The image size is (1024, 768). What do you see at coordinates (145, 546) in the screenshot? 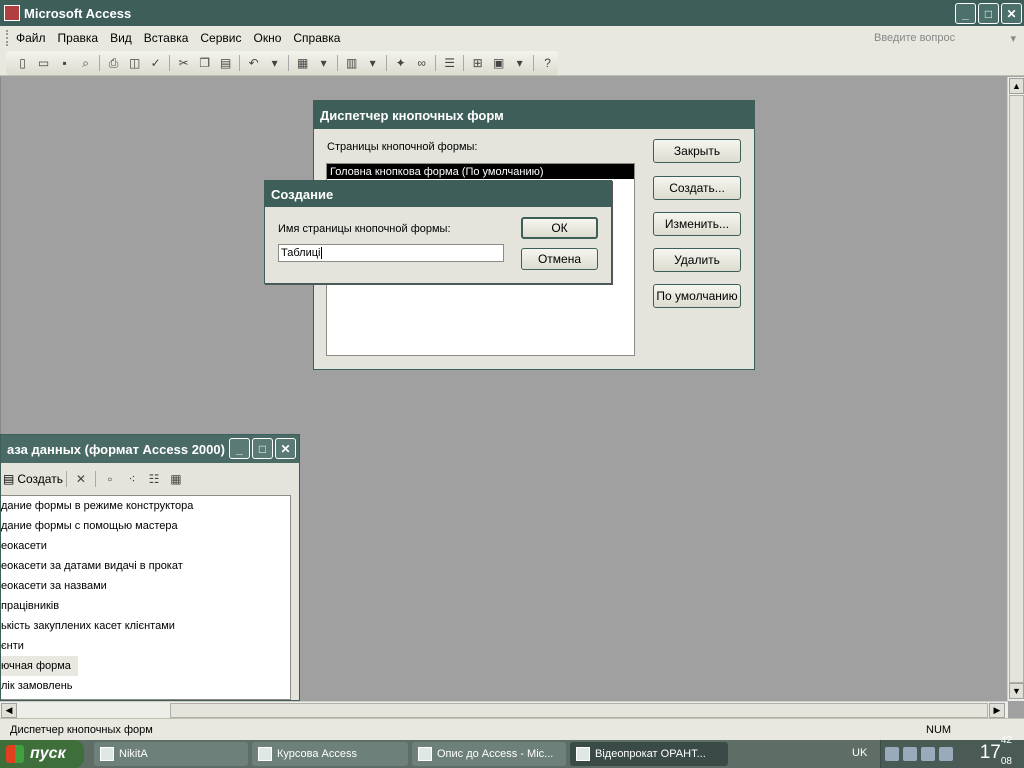
I see `list-item: еокасети` at bounding box center [145, 546].